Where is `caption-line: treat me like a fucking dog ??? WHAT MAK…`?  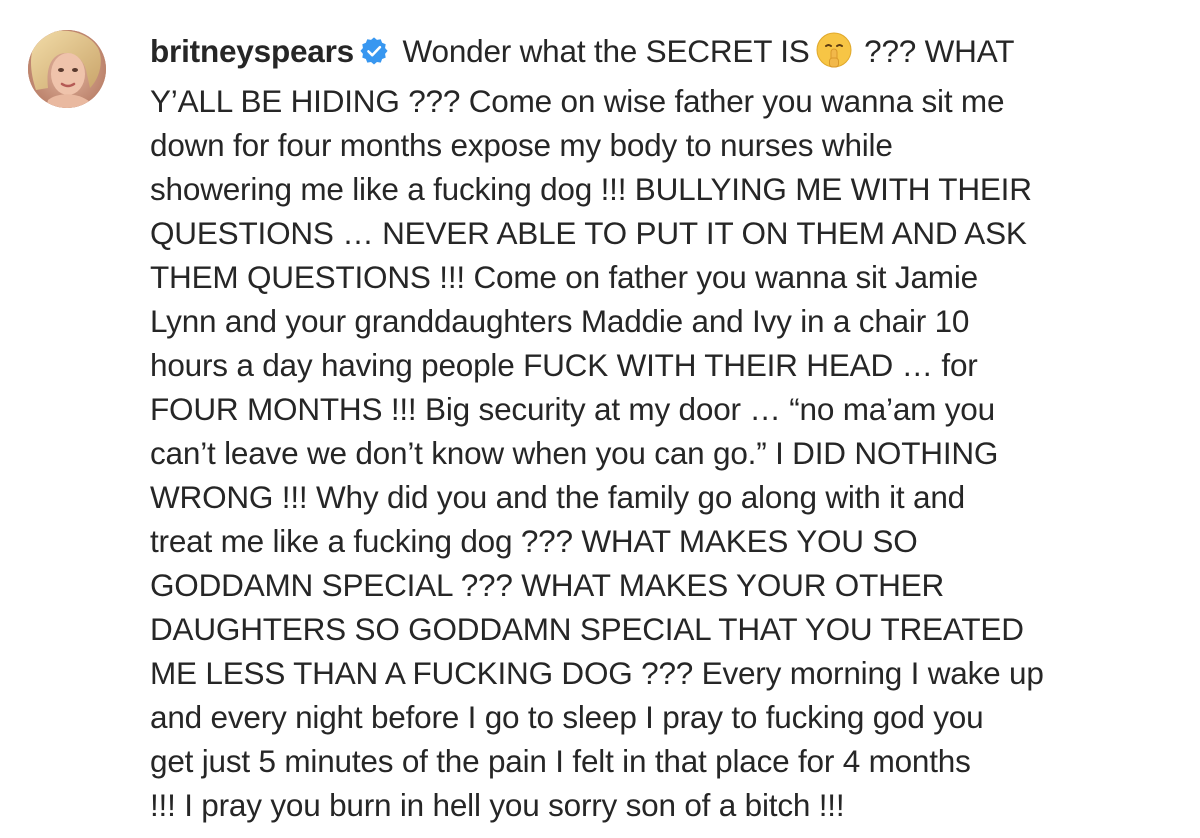 caption-line: treat me like a fucking dog ??? WHAT MAK… is located at coordinates (534, 541).